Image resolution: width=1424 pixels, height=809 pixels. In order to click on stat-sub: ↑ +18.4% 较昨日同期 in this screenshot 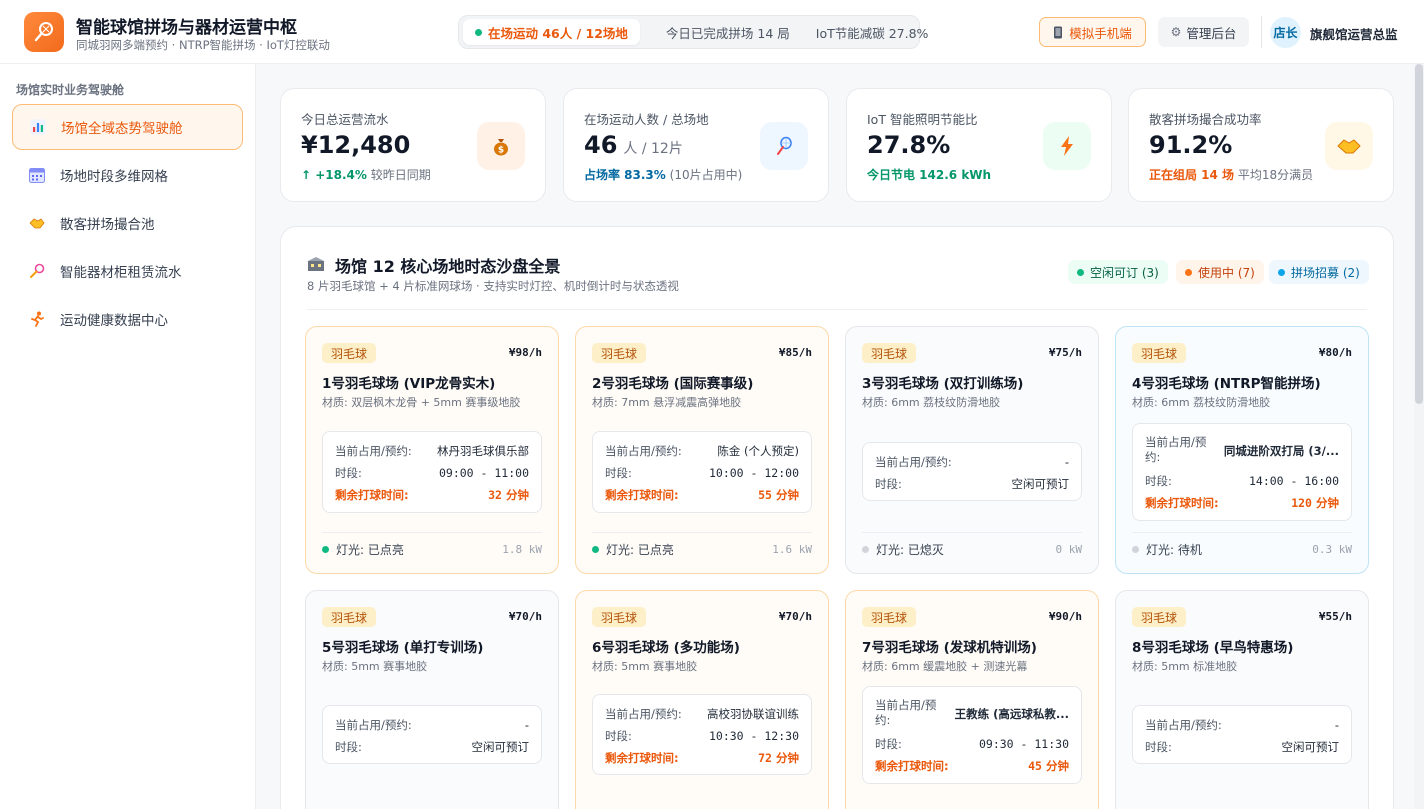, I will do `click(366, 175)`.